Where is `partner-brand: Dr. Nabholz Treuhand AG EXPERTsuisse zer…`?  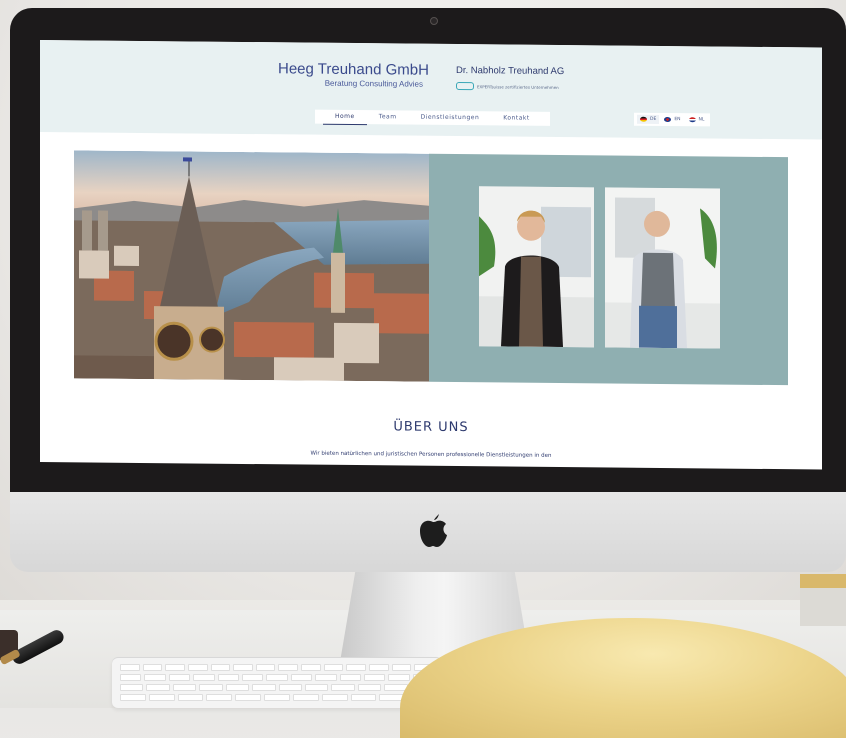
partner-brand: Dr. Nabholz Treuhand AG EXPERTsuisse zer… is located at coordinates (510, 78).